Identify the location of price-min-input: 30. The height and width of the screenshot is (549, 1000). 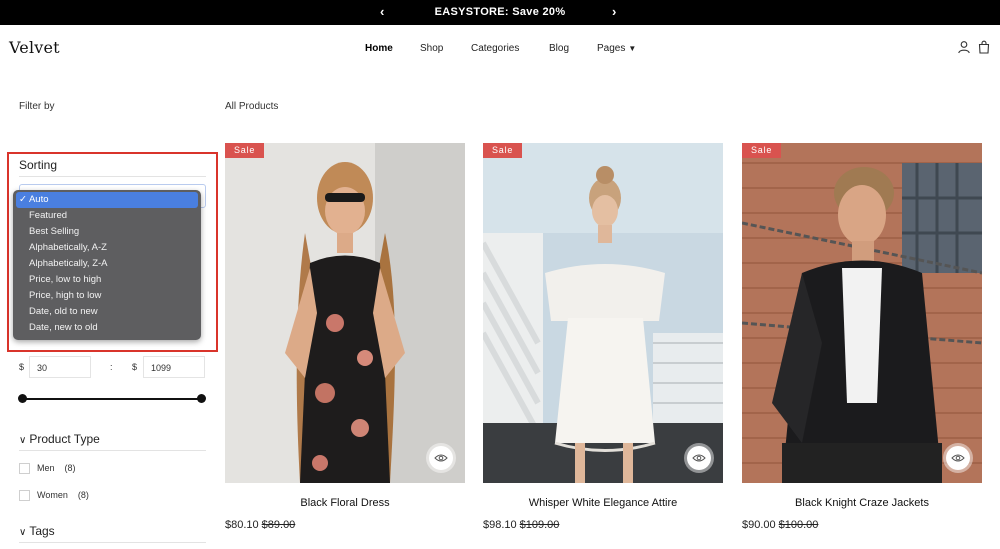
(60, 367).